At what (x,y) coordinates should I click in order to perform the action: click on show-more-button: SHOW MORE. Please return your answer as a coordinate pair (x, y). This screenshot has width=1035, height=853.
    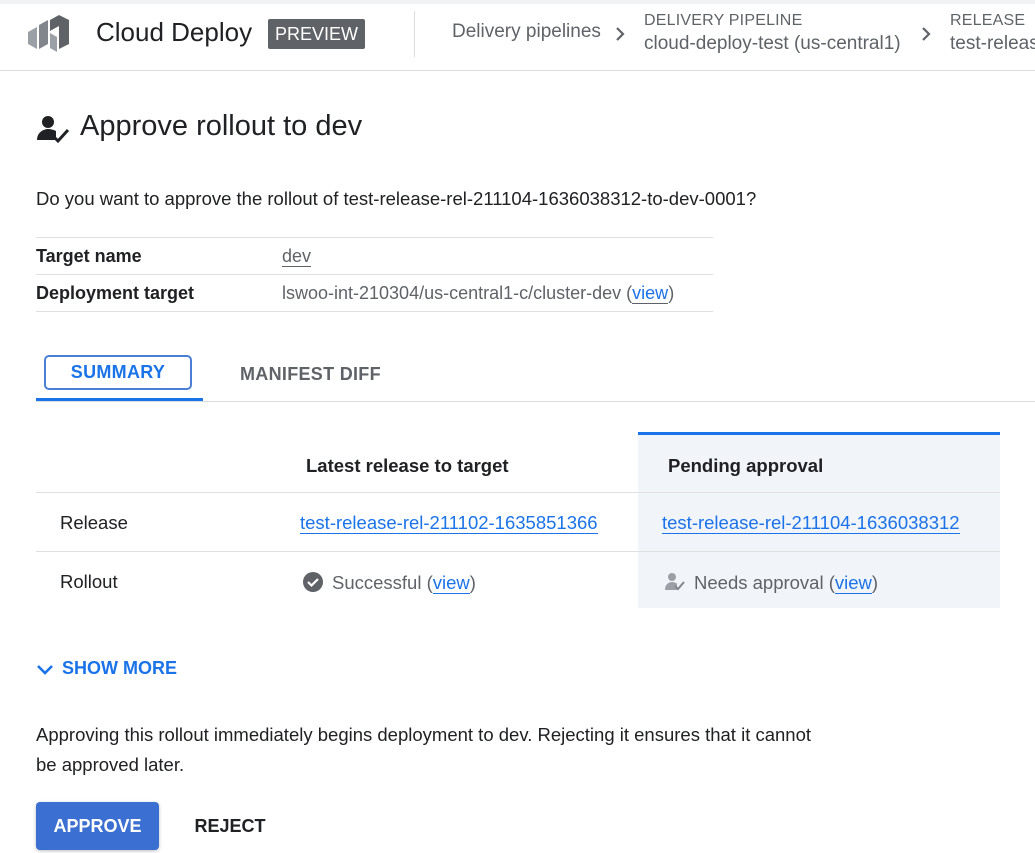
    Looking at the image, I should click on (106, 668).